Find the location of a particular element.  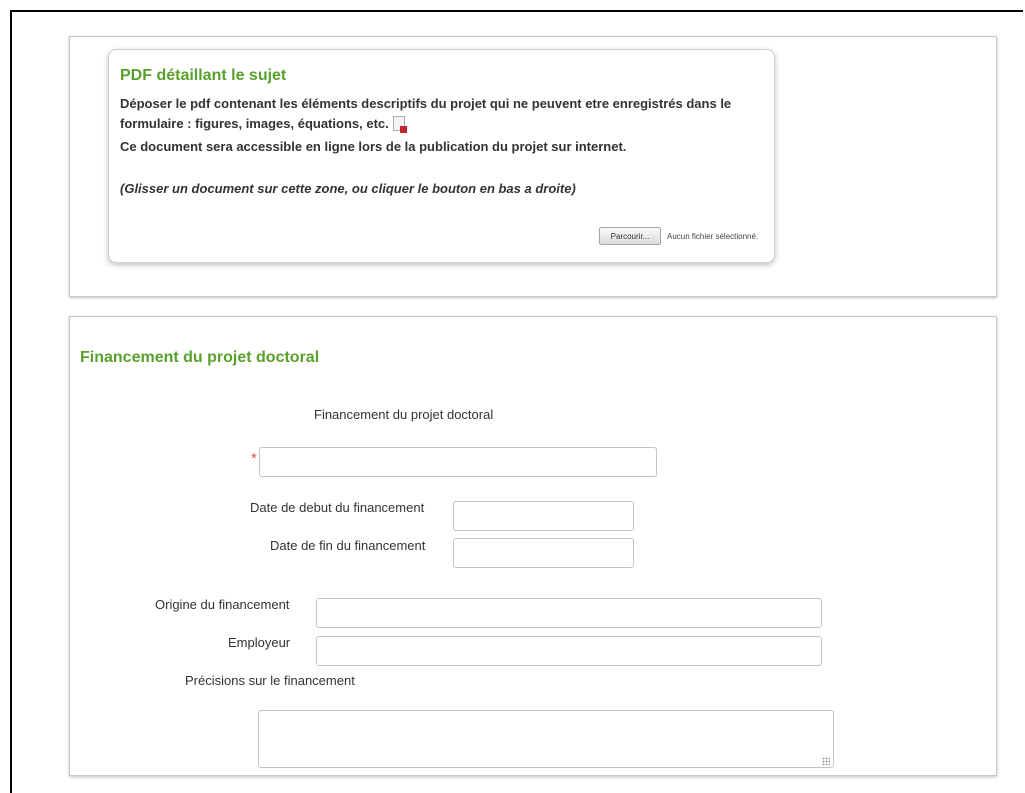

origin-label: Origine du financement is located at coordinates (222, 604).